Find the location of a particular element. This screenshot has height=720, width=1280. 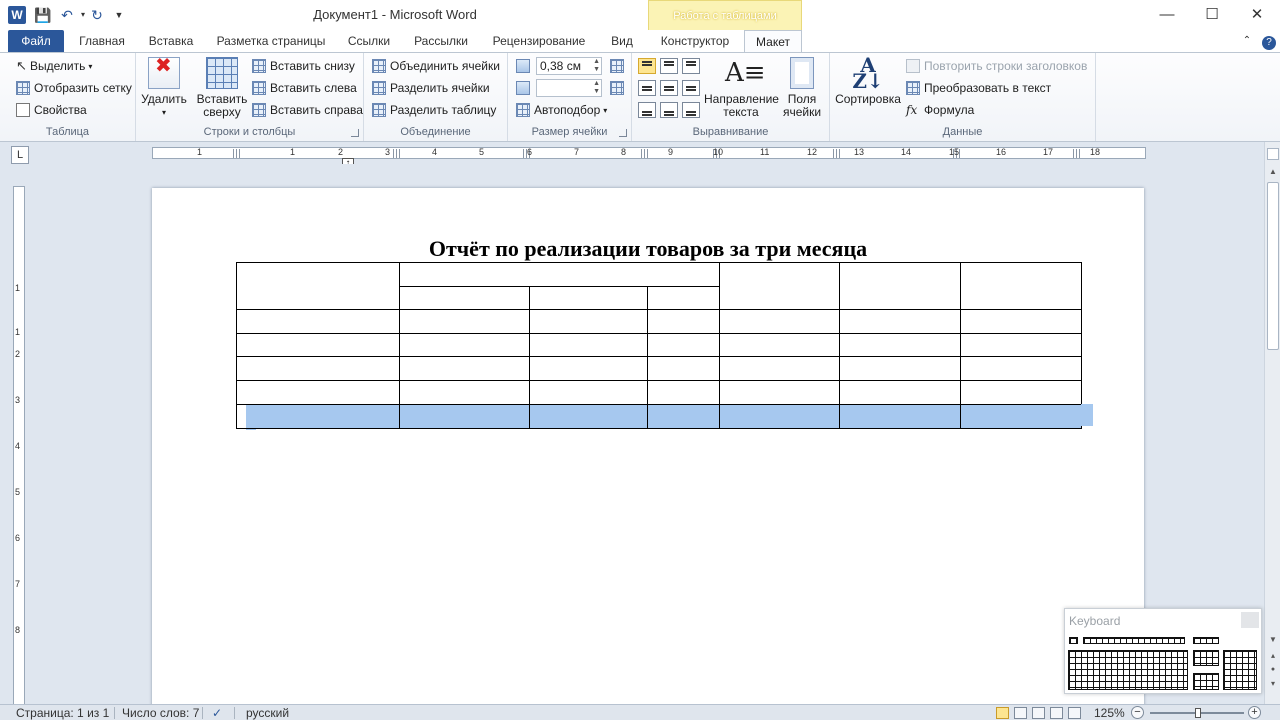

insert-above-button: Вставить сверху is located at coordinates (222, 88).